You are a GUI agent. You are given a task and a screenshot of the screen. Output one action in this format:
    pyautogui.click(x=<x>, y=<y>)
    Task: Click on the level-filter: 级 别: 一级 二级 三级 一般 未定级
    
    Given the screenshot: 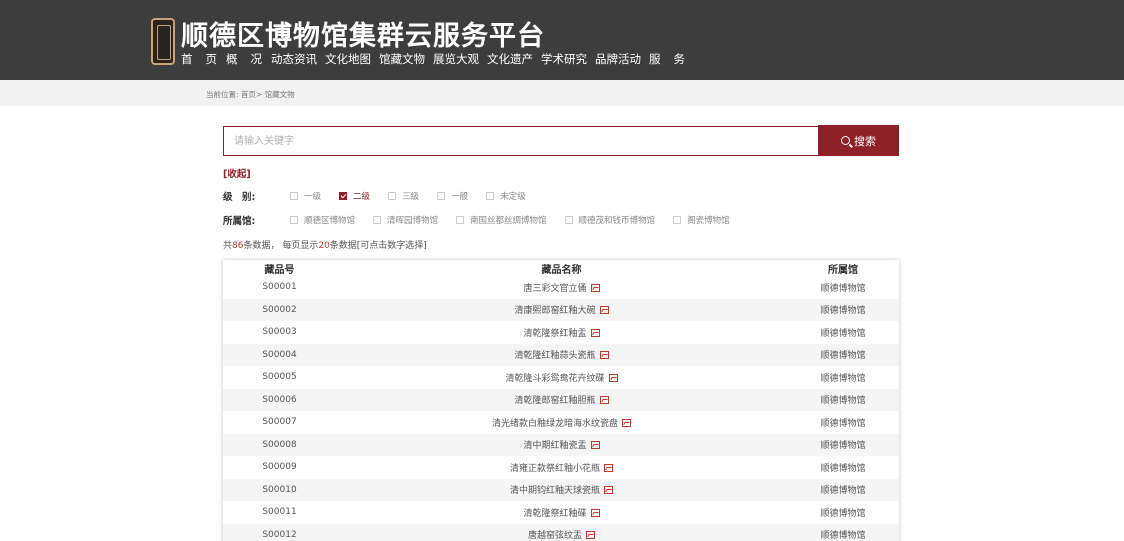 What is the action you would take?
    pyautogui.click(x=383, y=196)
    